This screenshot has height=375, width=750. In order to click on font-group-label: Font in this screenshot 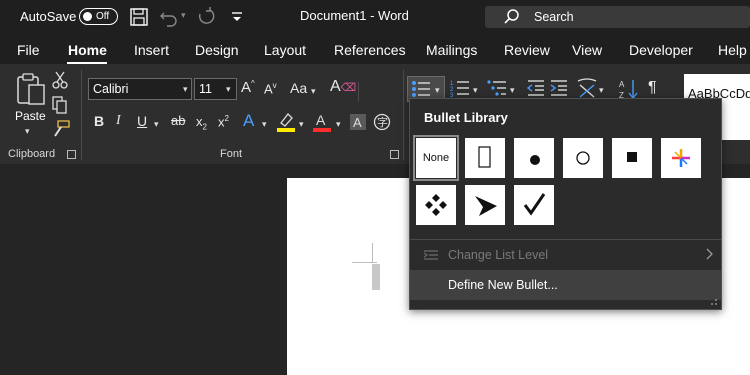, I will do `click(231, 154)`.